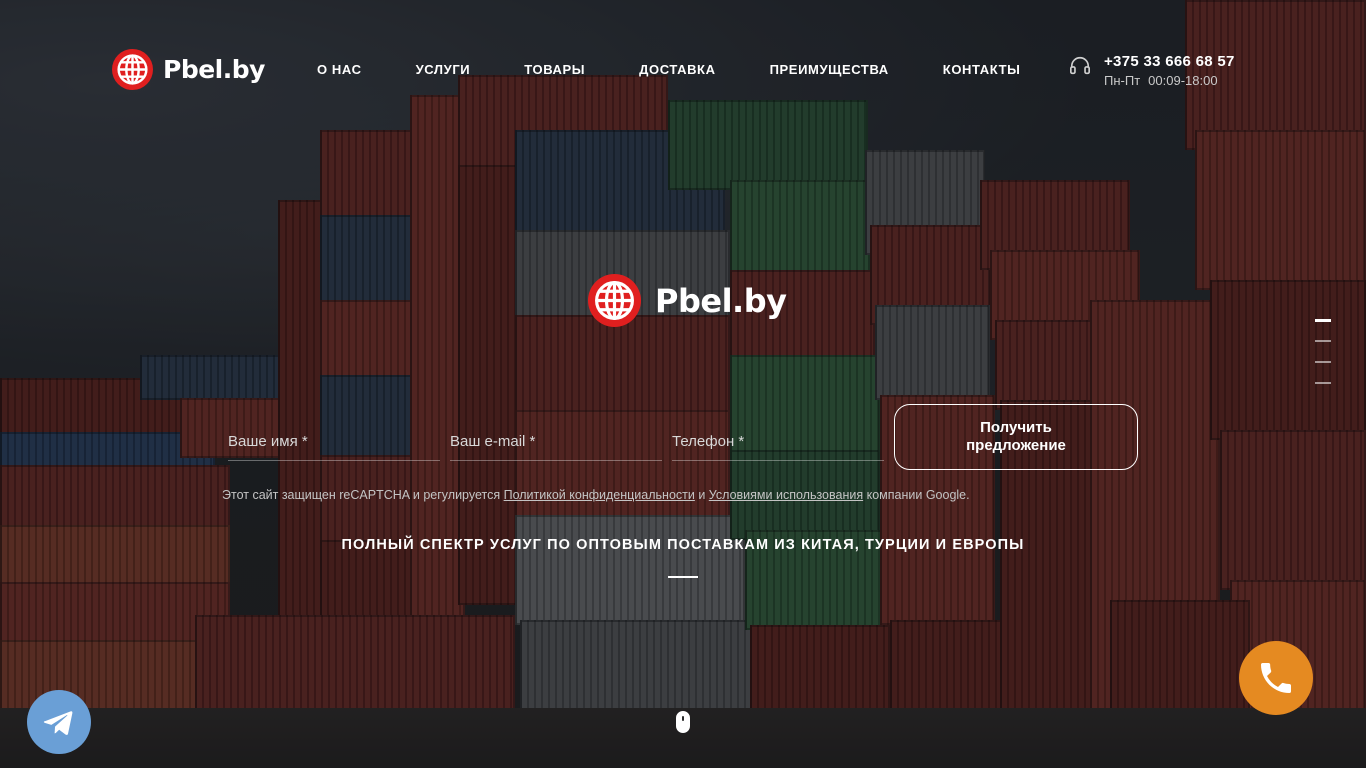 The image size is (1366, 768). I want to click on working-hours: Пн-Пт 00:09-18:00, so click(1161, 80).